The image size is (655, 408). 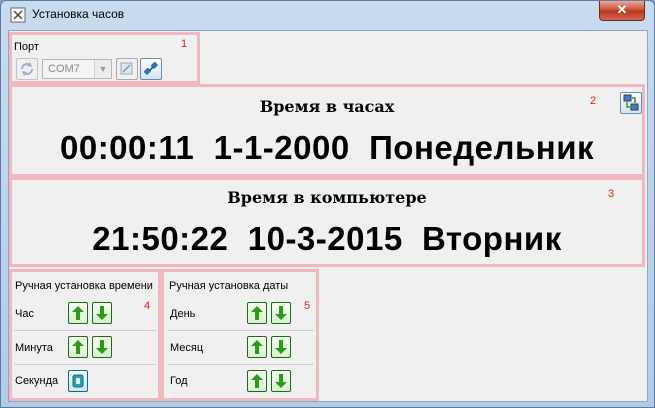 I want to click on port-toggle-button, so click(x=127, y=69).